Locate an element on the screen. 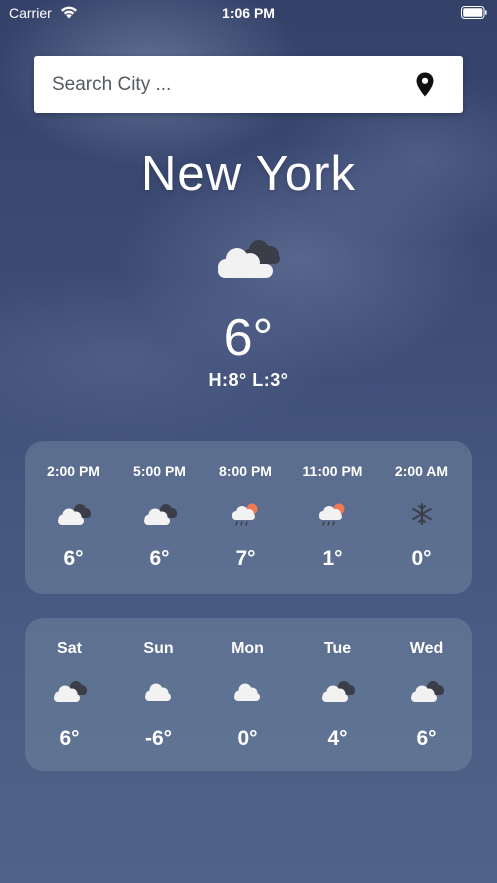 The width and height of the screenshot is (497, 883). daily-item: Sun -6° is located at coordinates (158, 694).